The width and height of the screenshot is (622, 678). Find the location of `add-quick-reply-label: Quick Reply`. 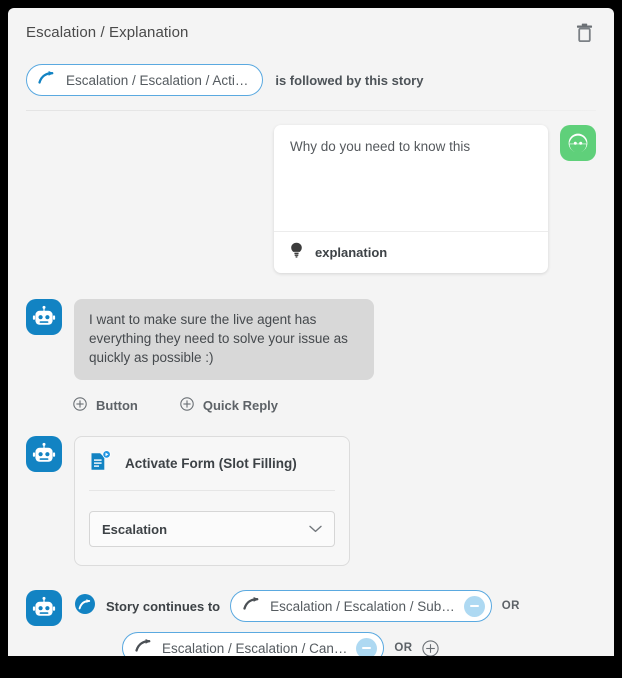

add-quick-reply-label: Quick Reply is located at coordinates (240, 406).